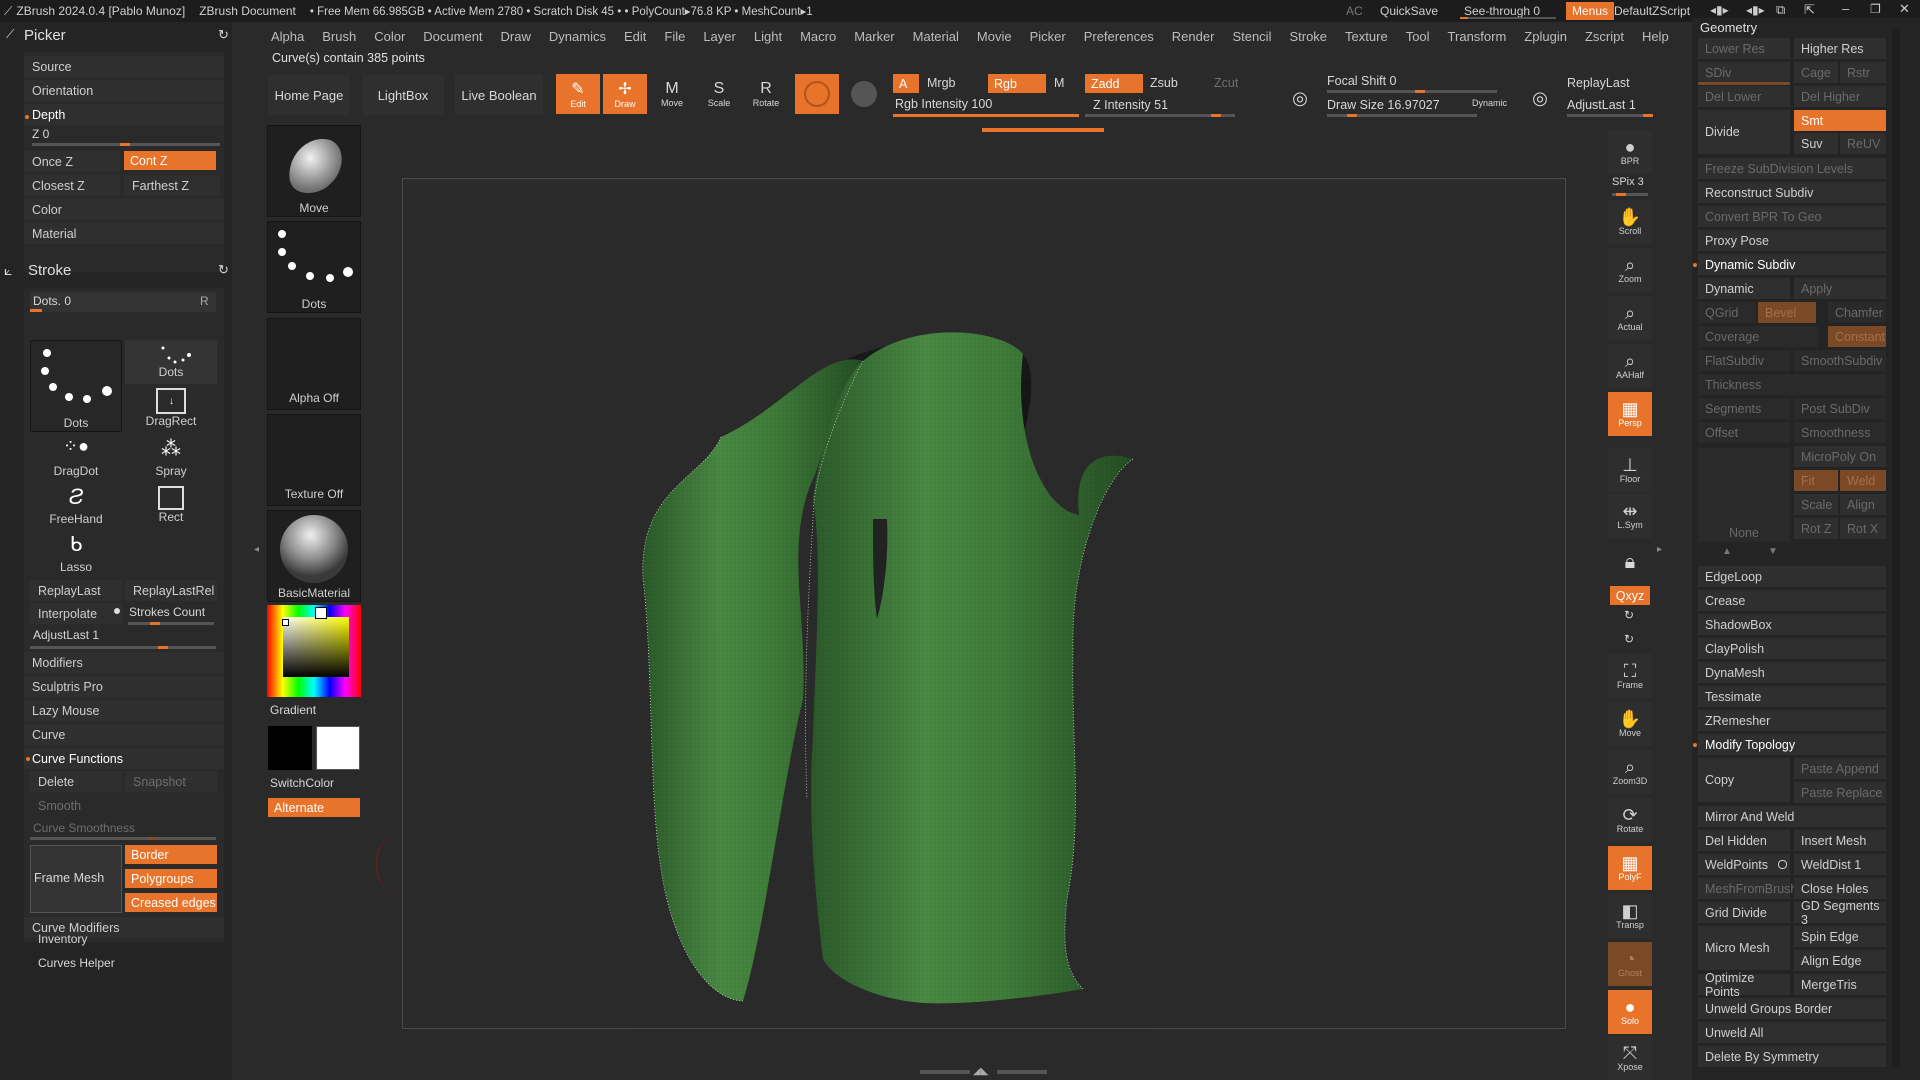 The width and height of the screenshot is (1920, 1080). What do you see at coordinates (1758, 336) in the screenshot?
I see `coverage-slider: Coverage` at bounding box center [1758, 336].